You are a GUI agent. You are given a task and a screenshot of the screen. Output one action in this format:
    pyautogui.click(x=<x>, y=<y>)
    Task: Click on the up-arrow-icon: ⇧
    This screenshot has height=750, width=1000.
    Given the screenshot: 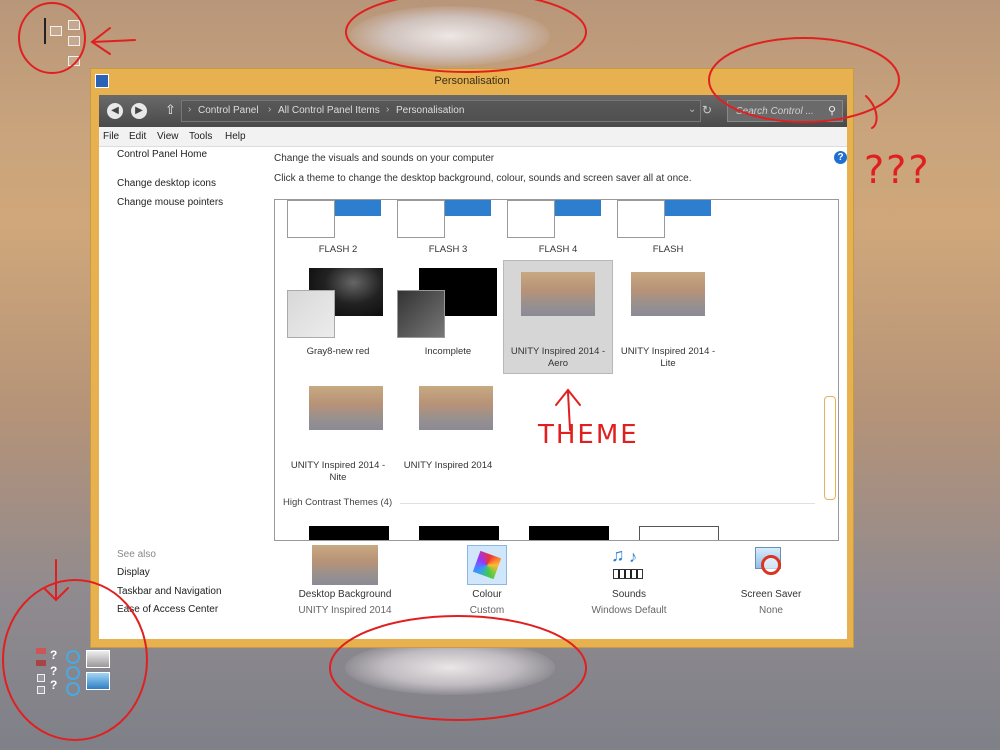 What is the action you would take?
    pyautogui.click(x=170, y=110)
    